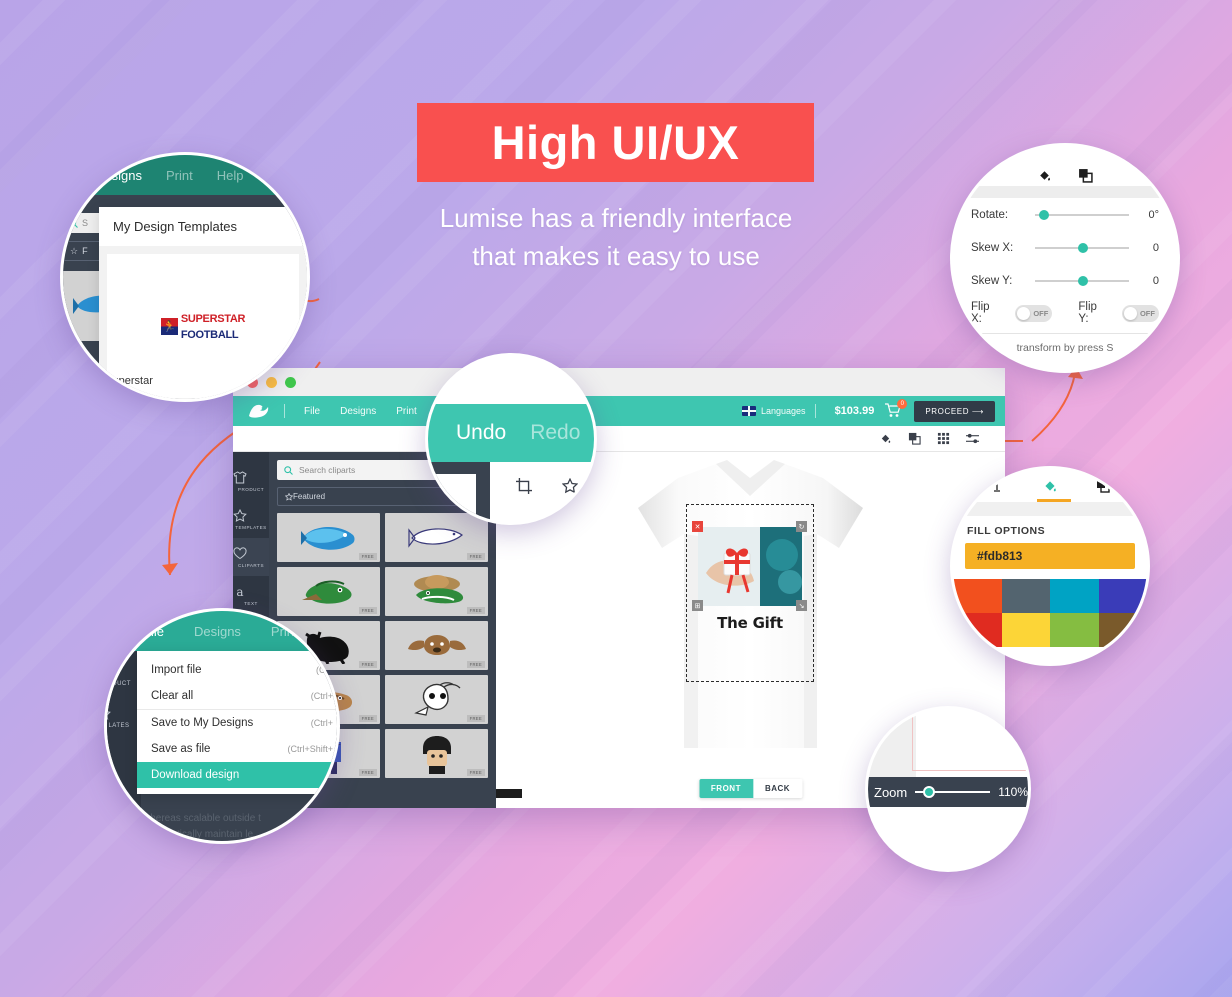  What do you see at coordinates (616, 218) in the screenshot?
I see `subtitle-line-1: Lumise has a friendly interface` at bounding box center [616, 218].